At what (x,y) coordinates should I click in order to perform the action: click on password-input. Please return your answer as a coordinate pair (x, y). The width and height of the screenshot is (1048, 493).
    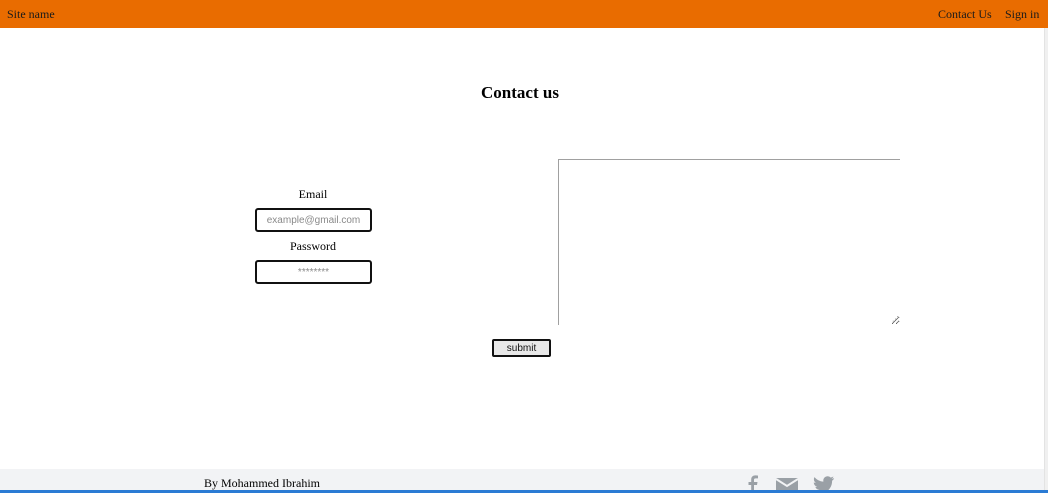
    Looking at the image, I should click on (313, 272).